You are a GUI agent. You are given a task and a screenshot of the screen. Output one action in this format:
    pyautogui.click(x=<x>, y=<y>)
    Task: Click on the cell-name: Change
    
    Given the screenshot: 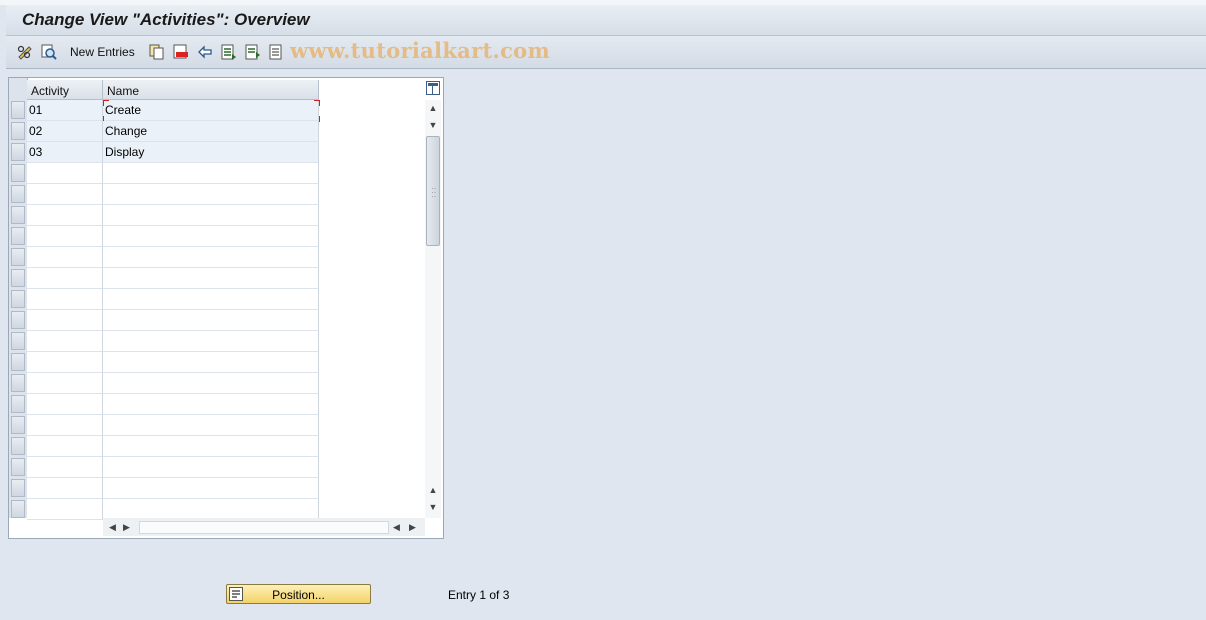 What is the action you would take?
    pyautogui.click(x=211, y=131)
    